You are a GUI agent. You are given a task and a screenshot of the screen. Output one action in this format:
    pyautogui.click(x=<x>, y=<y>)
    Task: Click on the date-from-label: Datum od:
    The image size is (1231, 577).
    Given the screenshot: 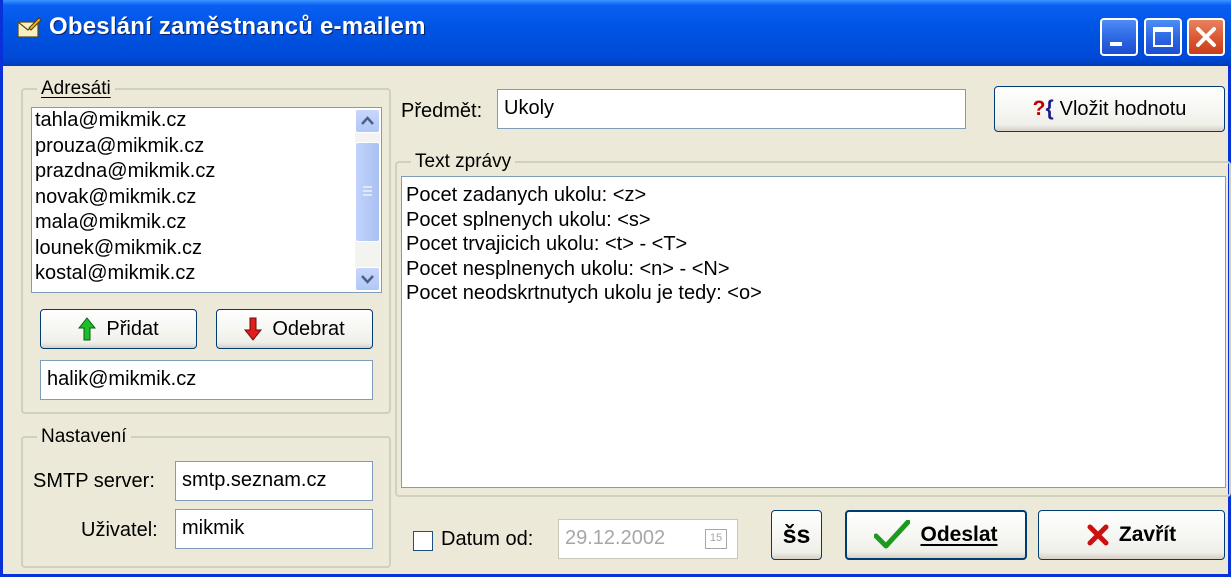 What is the action you would take?
    pyautogui.click(x=487, y=539)
    